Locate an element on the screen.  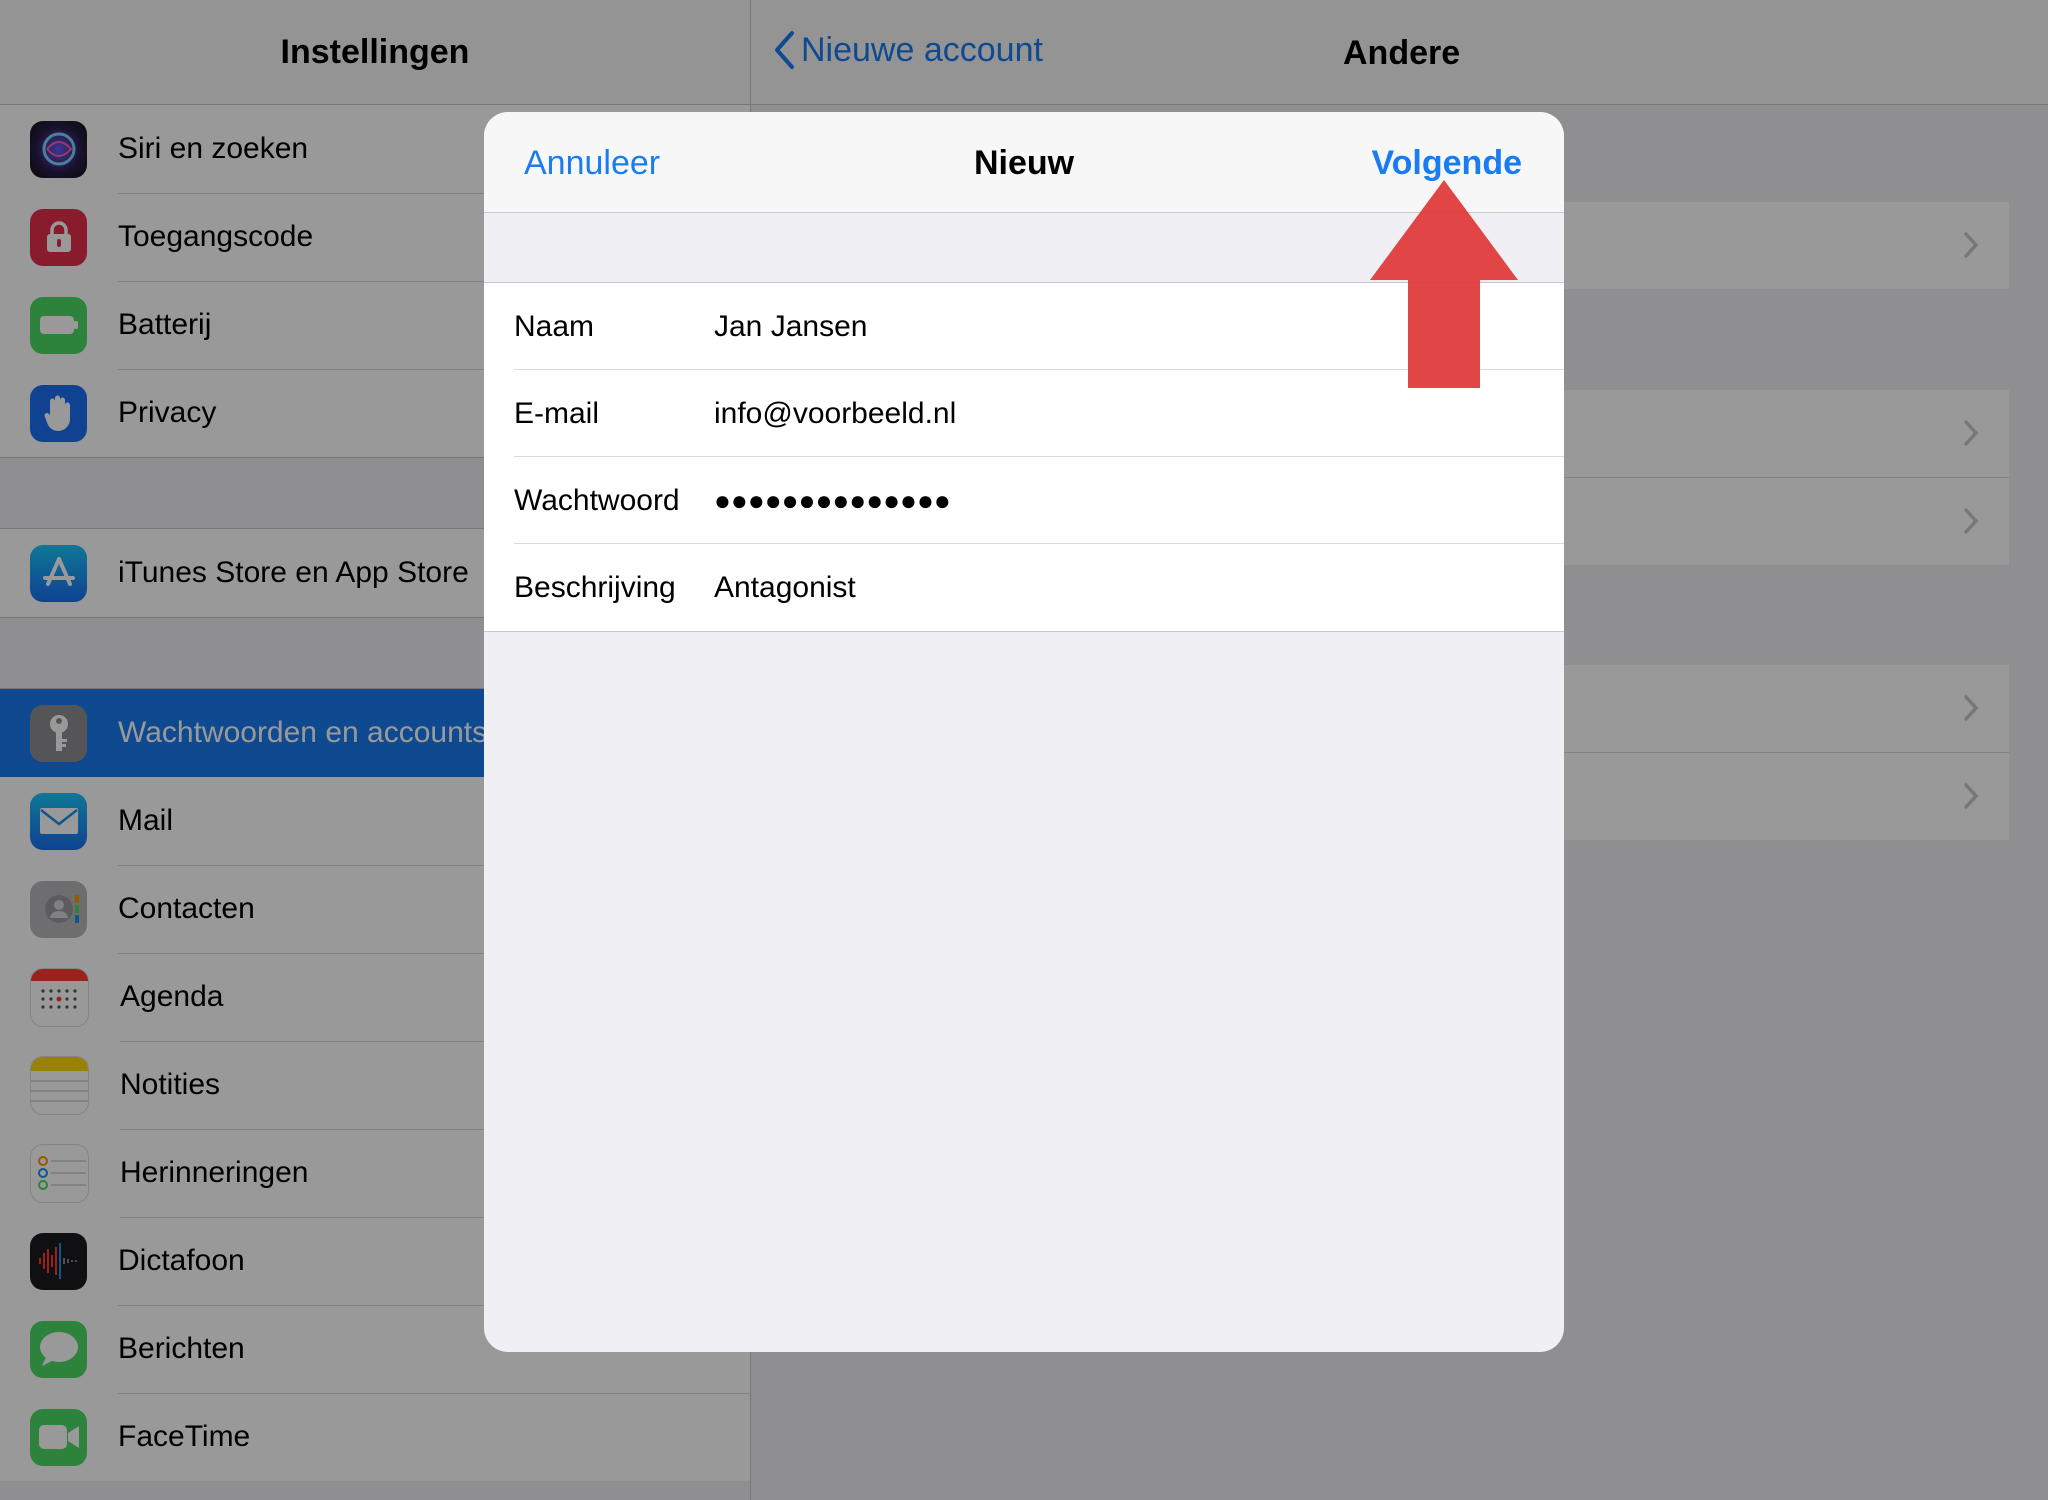
email-label: E-mail is located at coordinates (557, 413).